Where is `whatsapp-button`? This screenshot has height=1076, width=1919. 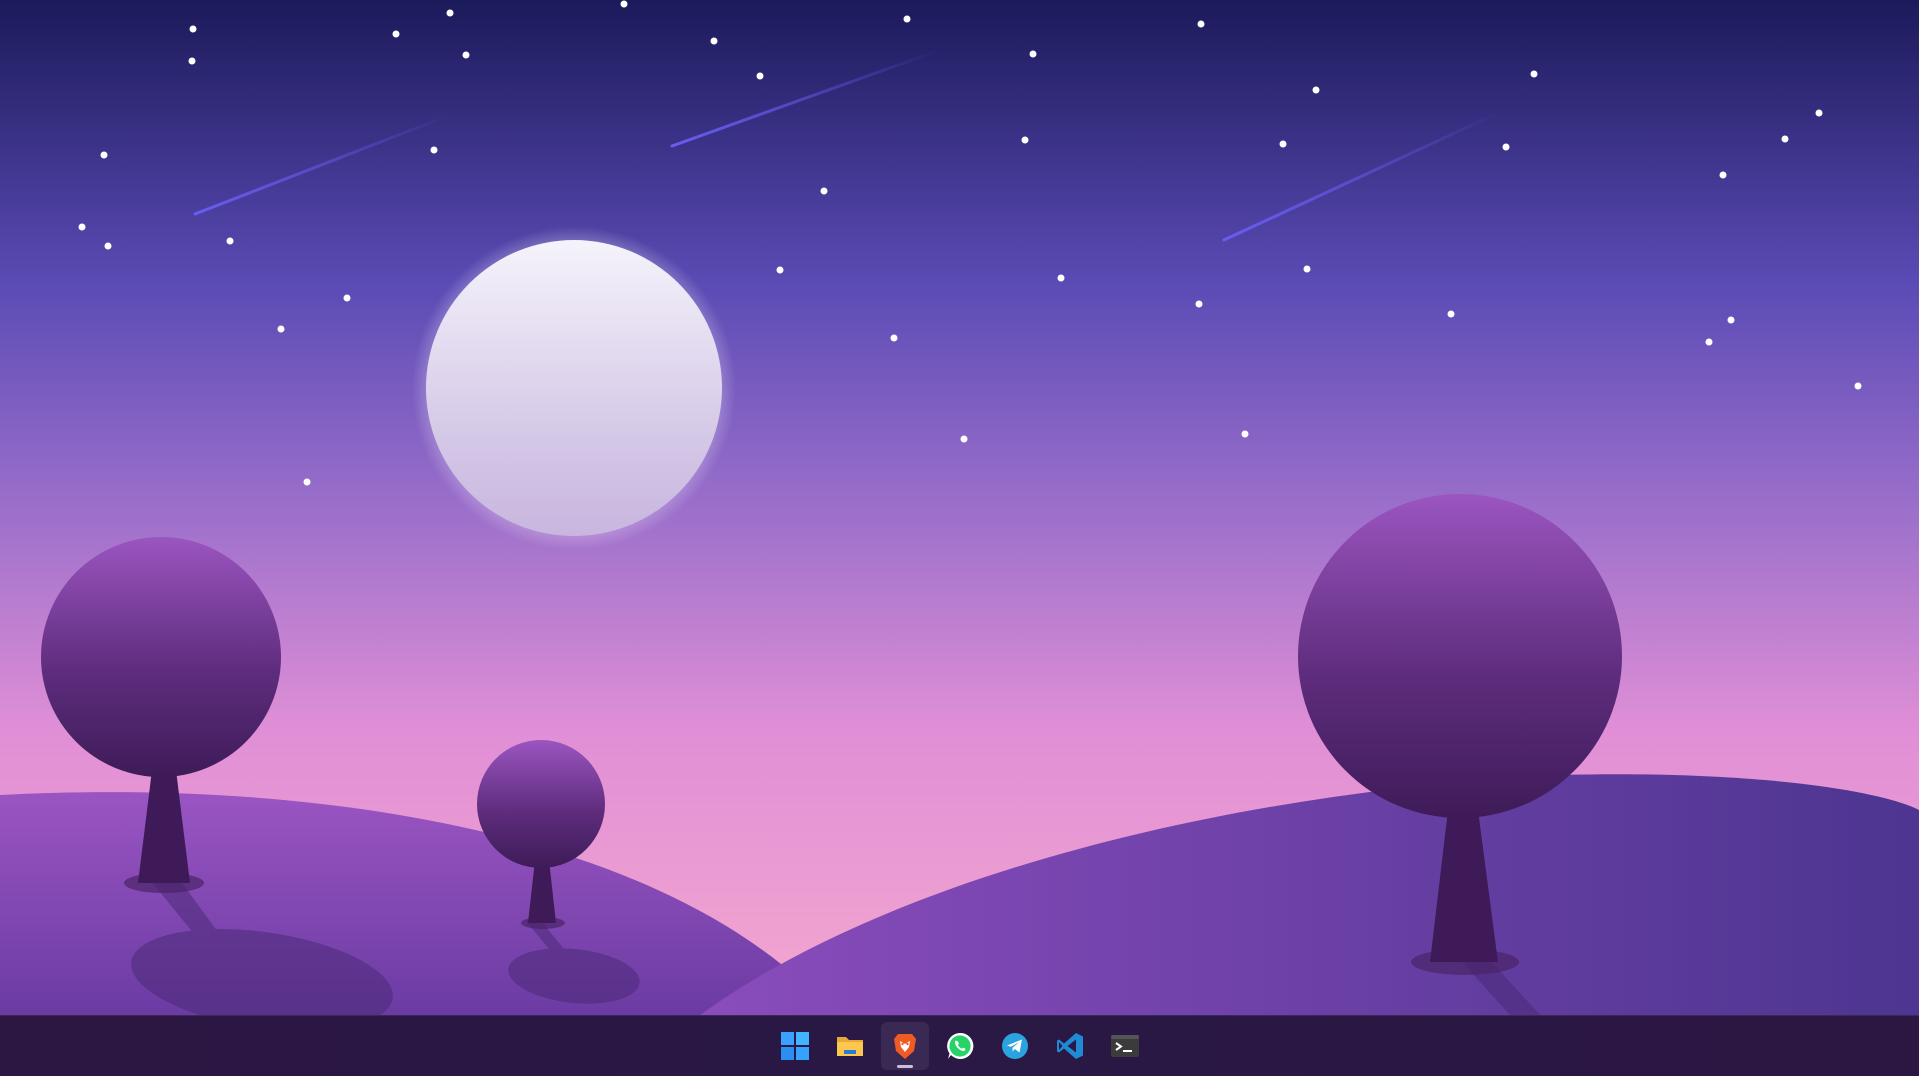
whatsapp-button is located at coordinates (960, 1046).